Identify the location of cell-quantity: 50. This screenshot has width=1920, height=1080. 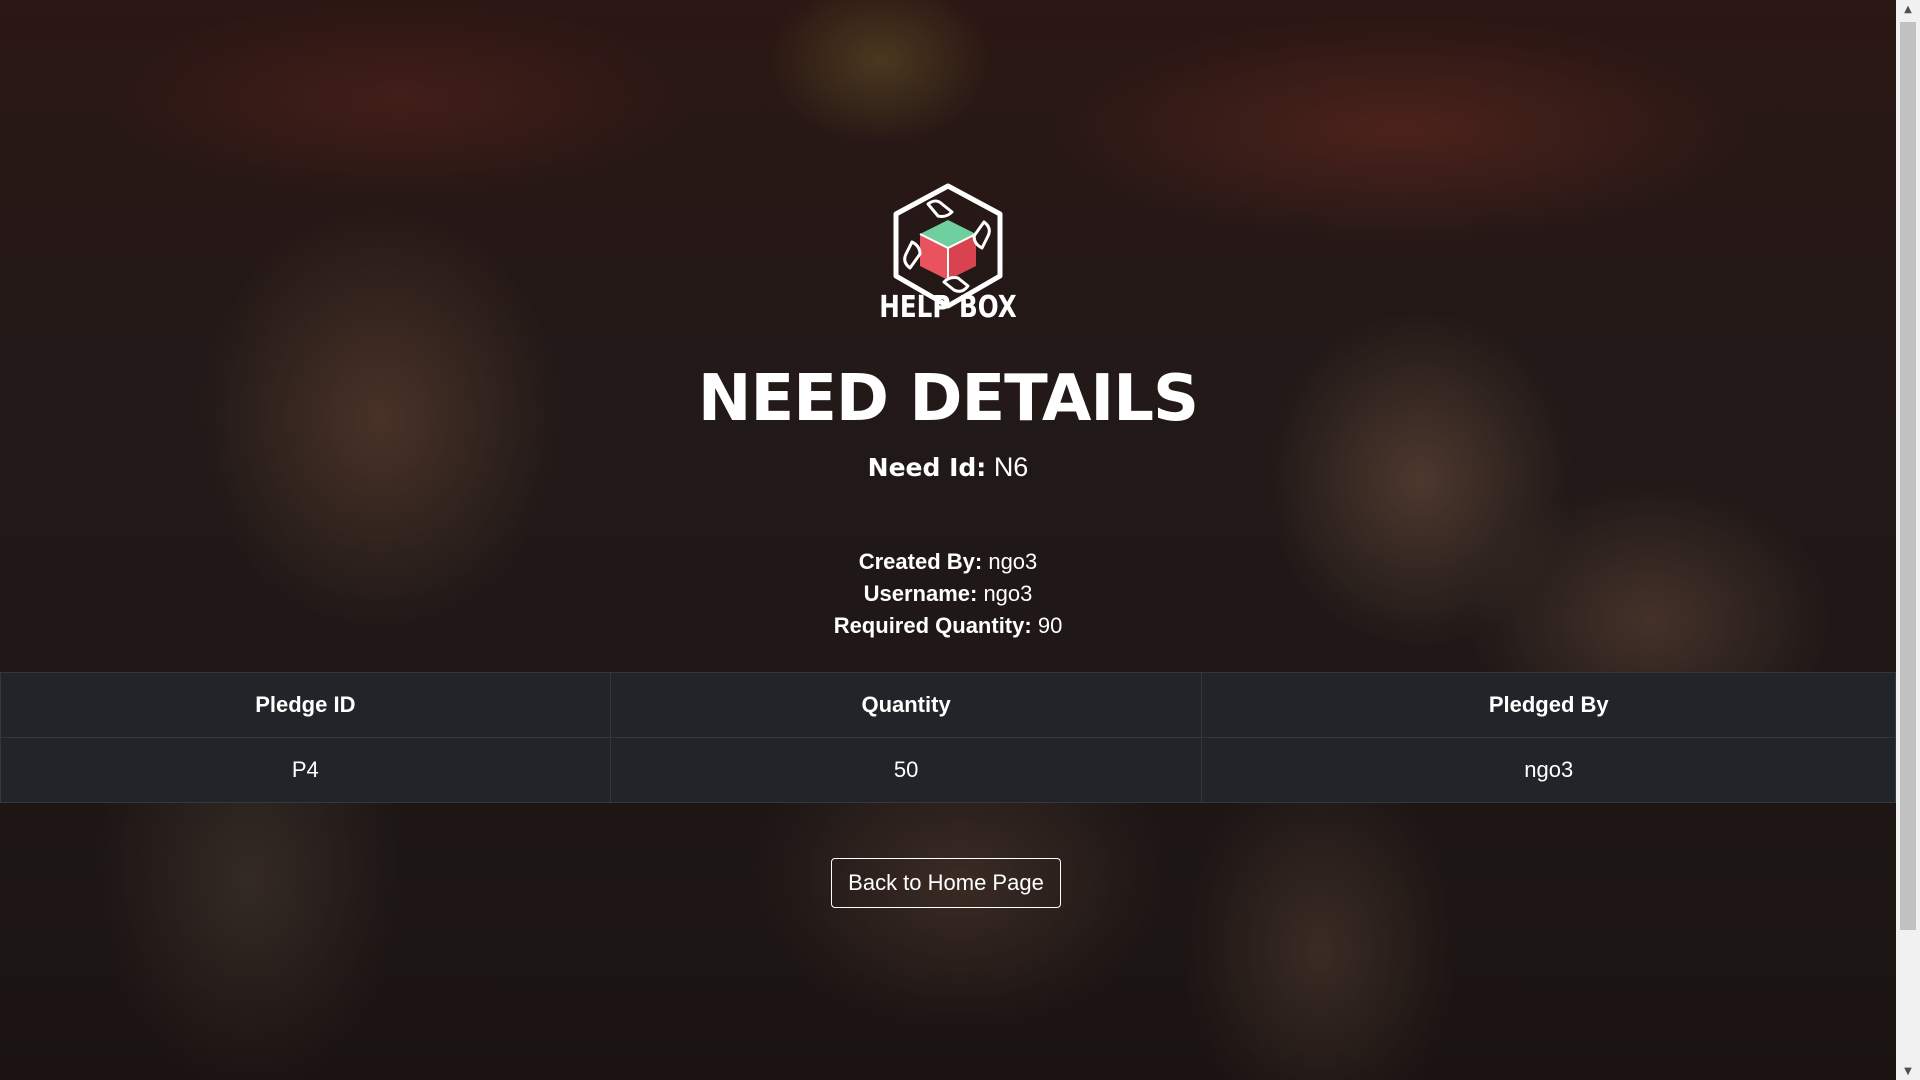
(906, 770).